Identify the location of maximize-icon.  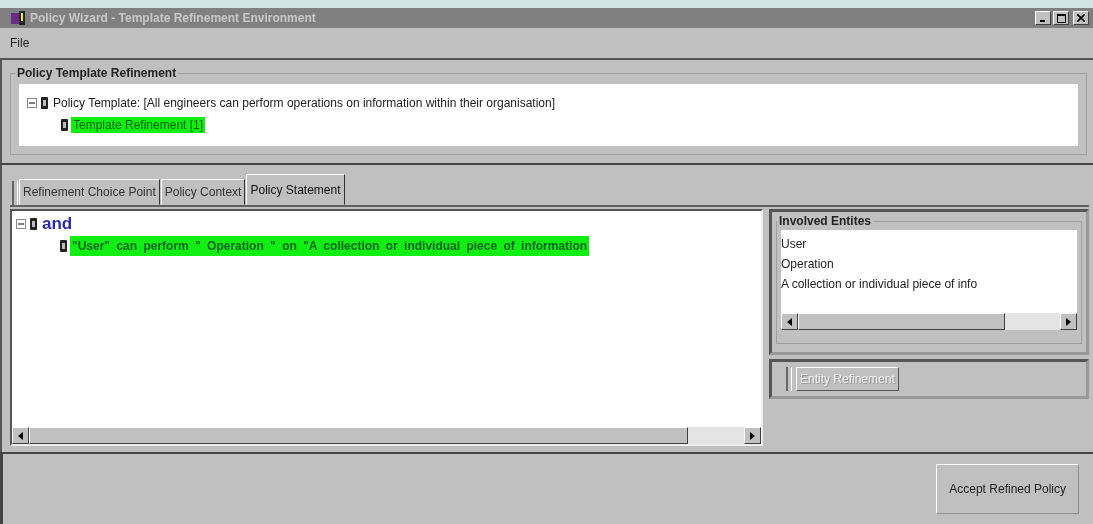
(1061, 18).